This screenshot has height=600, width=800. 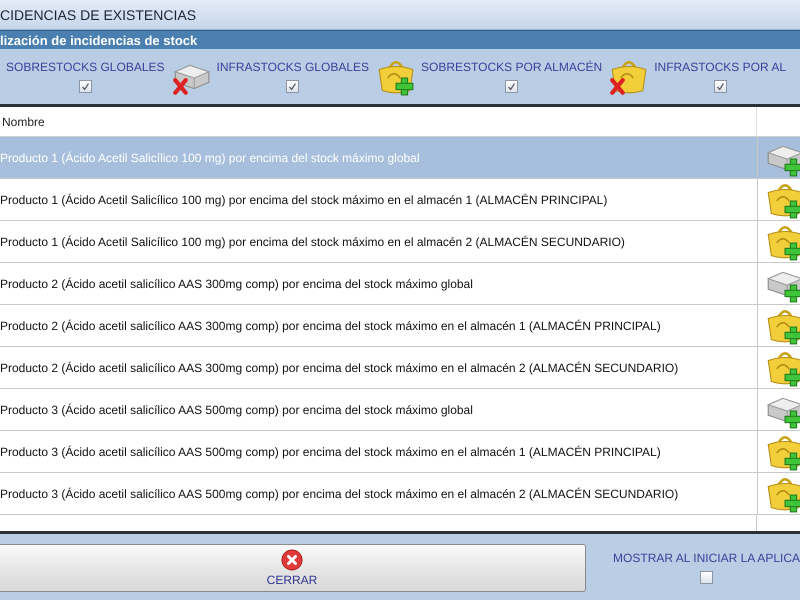 I want to click on filter-label: SOBRESTOCKS POR ALMACÉN, so click(x=511, y=67).